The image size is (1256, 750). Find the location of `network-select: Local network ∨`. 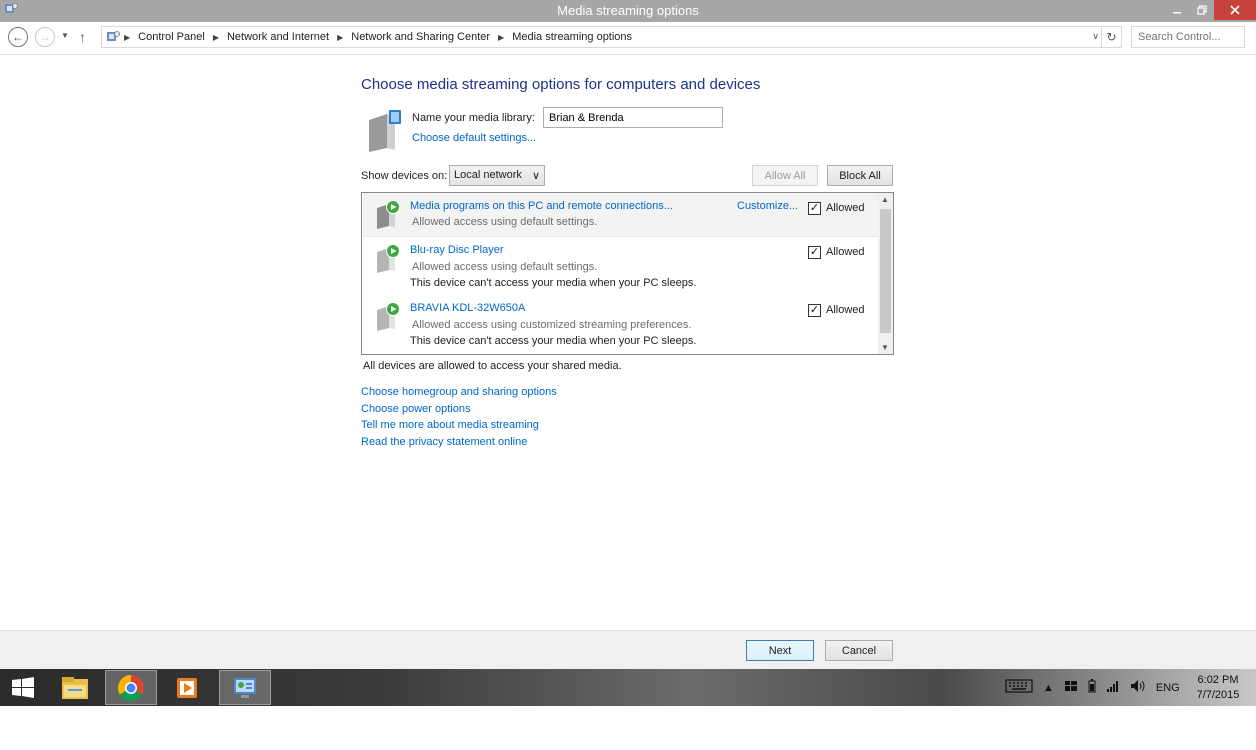

network-select: Local network ∨ is located at coordinates (497, 175).